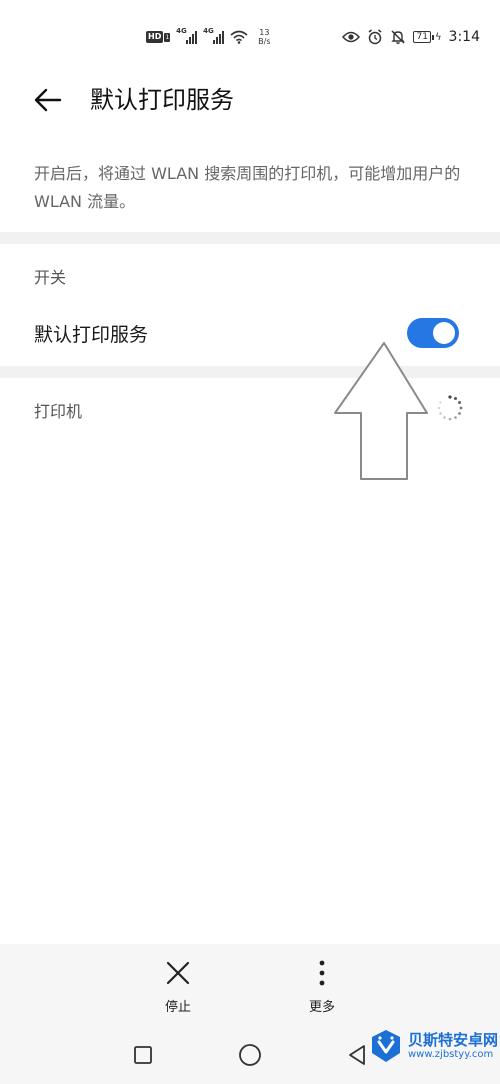 Image resolution: width=500 pixels, height=1084 pixels. I want to click on square-icon, so click(143, 1055).